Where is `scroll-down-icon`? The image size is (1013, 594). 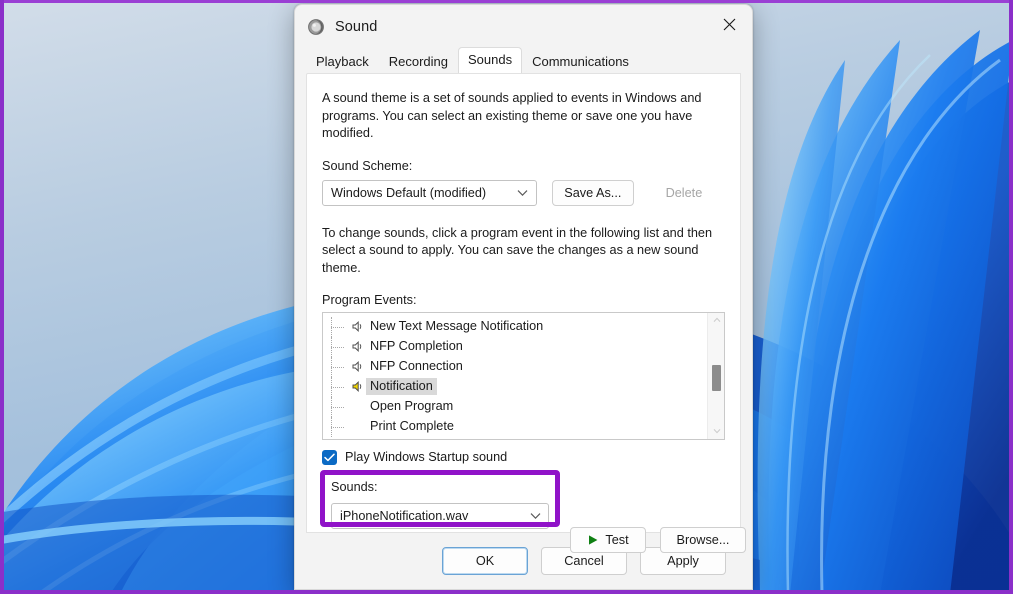 scroll-down-icon is located at coordinates (716, 431).